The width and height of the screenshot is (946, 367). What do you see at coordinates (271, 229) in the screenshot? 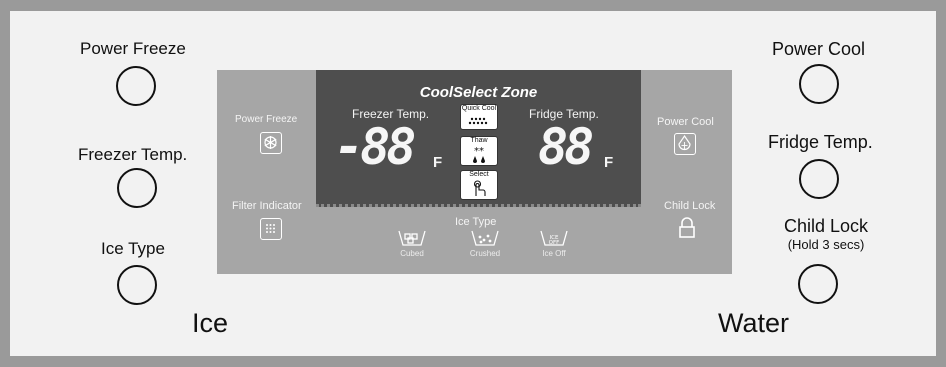
I see `filter-icon` at bounding box center [271, 229].